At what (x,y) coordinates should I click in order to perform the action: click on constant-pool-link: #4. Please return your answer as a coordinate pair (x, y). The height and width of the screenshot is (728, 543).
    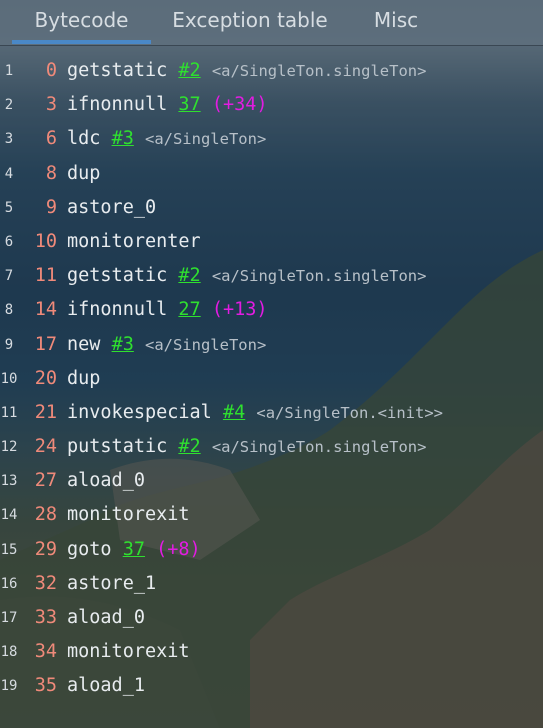
    Looking at the image, I should click on (234, 412).